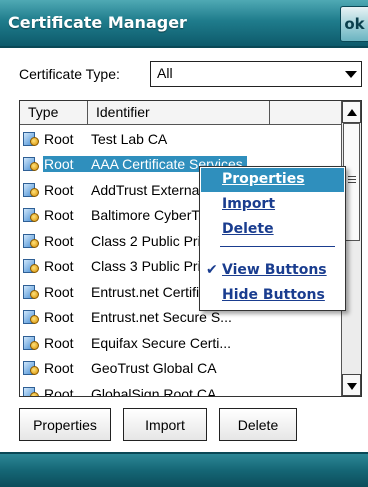 This screenshot has width=368, height=487. I want to click on table-row: Root Test Lab CA, so click(181, 139).